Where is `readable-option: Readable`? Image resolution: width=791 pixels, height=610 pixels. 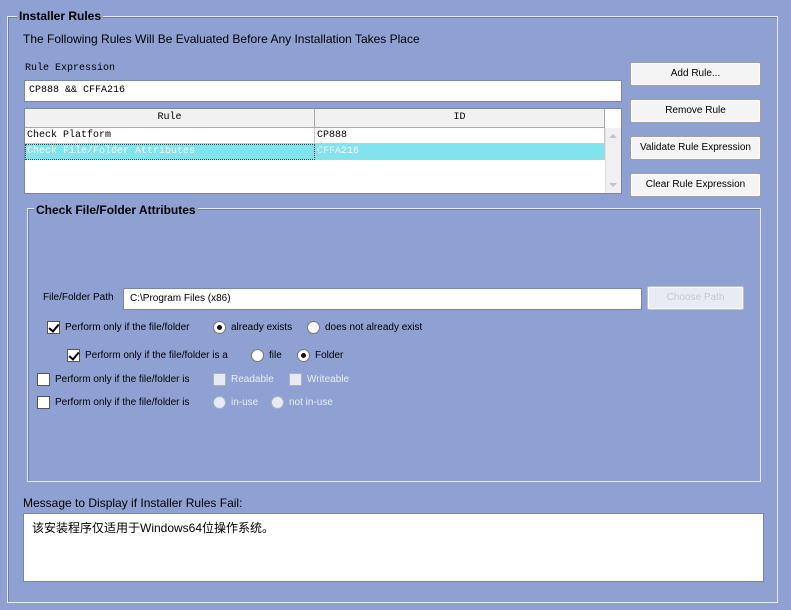
readable-option: Readable is located at coordinates (243, 379).